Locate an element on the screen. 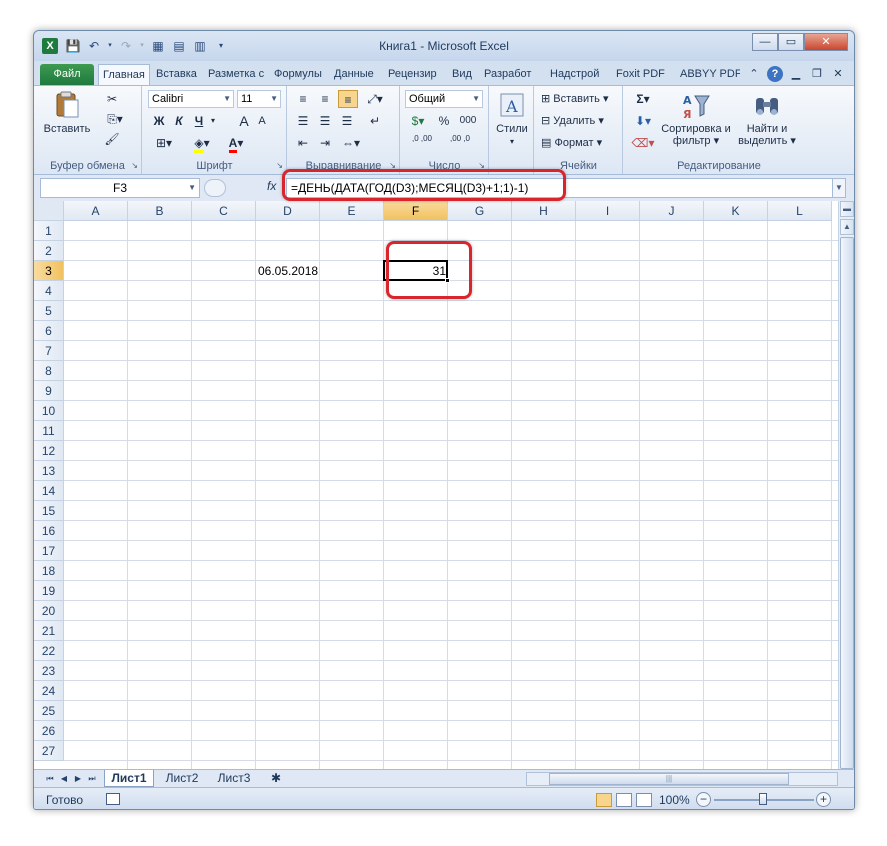  sheet-tab-1: Лист1 is located at coordinates (129, 778).